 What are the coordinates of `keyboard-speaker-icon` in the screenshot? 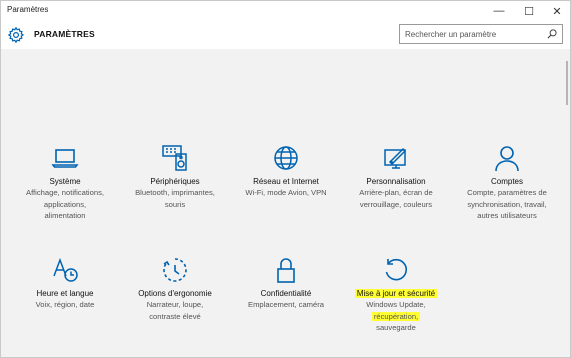 It's located at (174, 158).